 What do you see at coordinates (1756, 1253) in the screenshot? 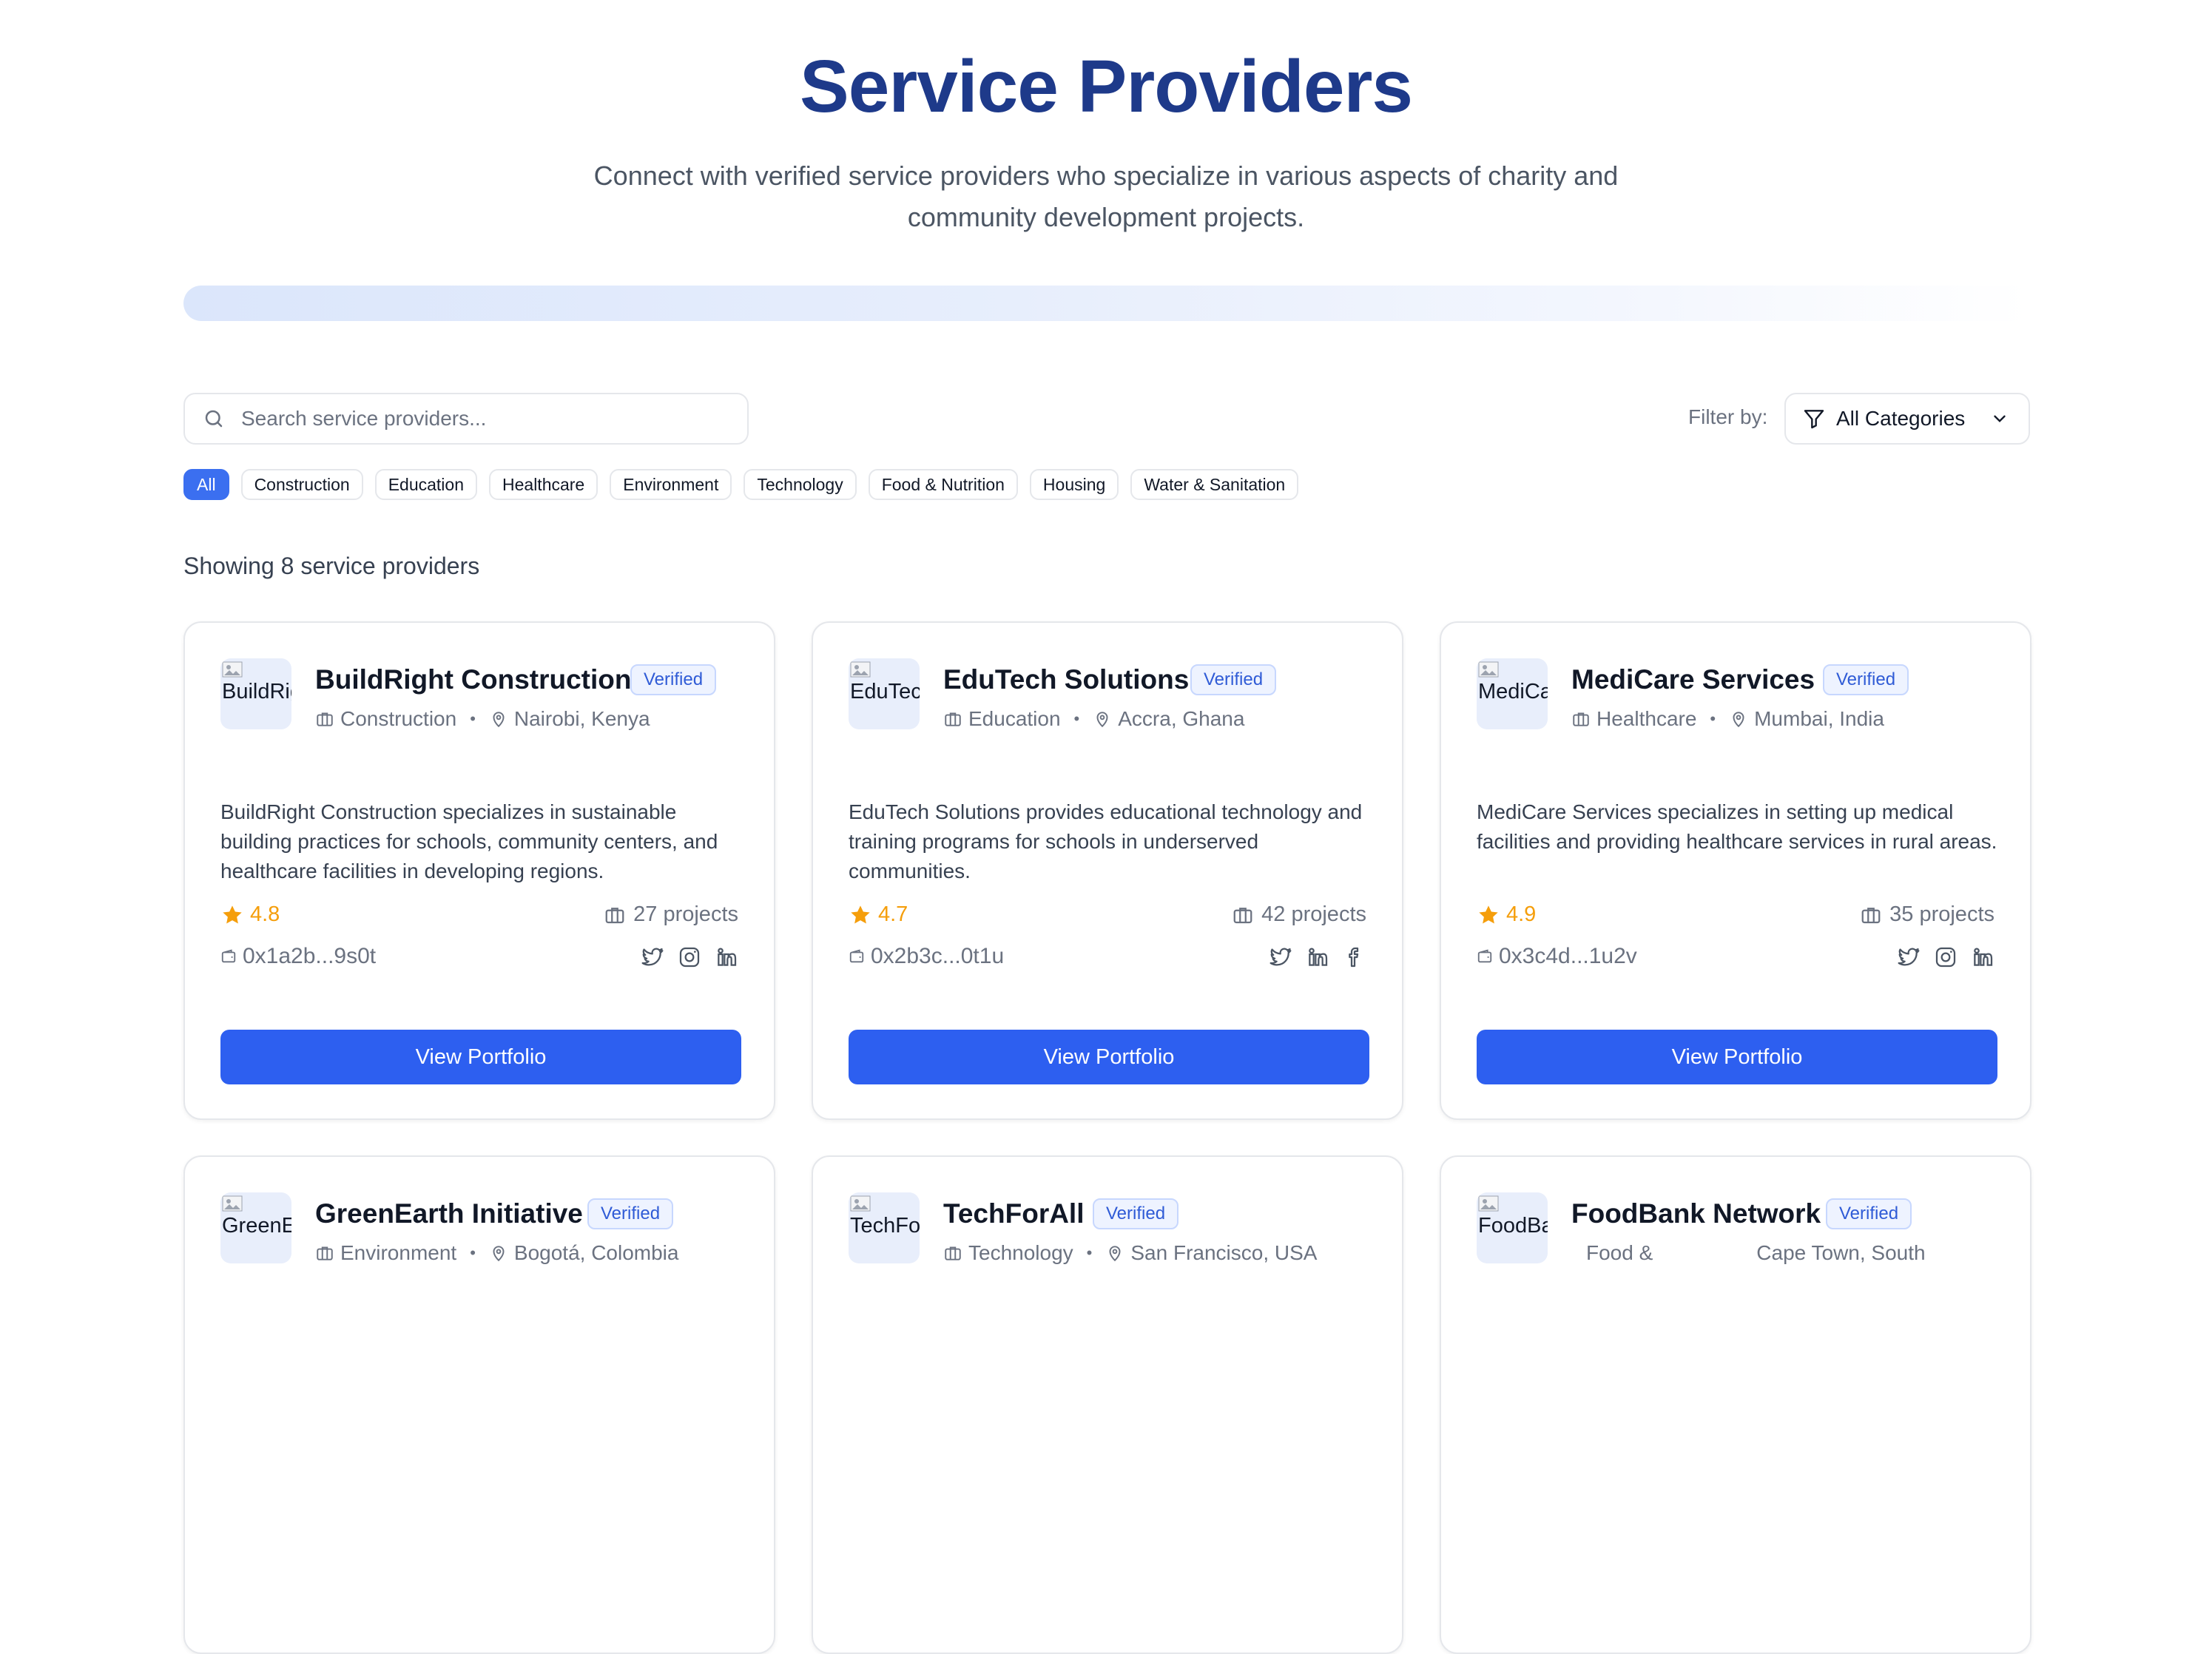
I see `provider-meta: Food & Cape Town, South` at bounding box center [1756, 1253].